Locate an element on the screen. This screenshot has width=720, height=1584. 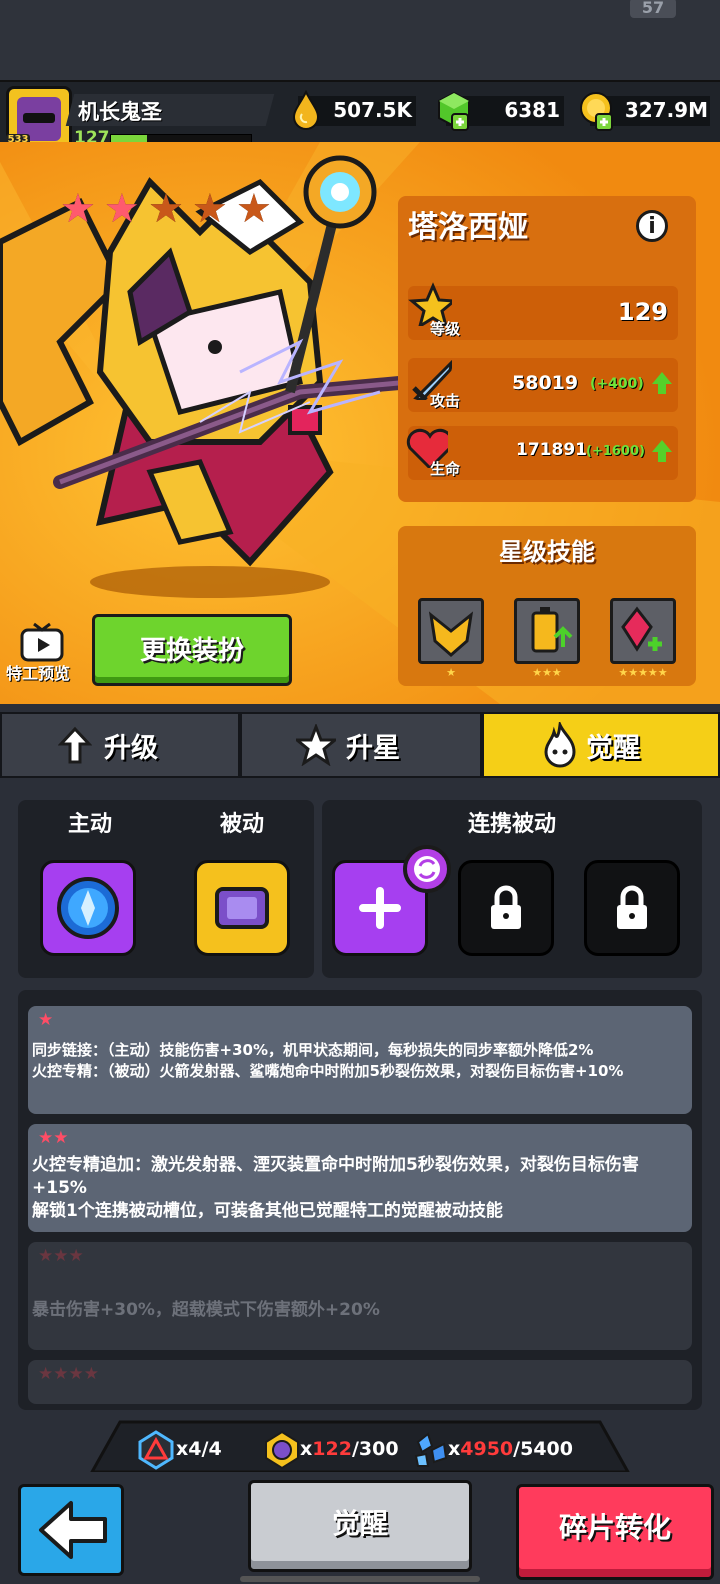
awaken-level-2-stars: ★★ is located at coordinates (53, 1138).